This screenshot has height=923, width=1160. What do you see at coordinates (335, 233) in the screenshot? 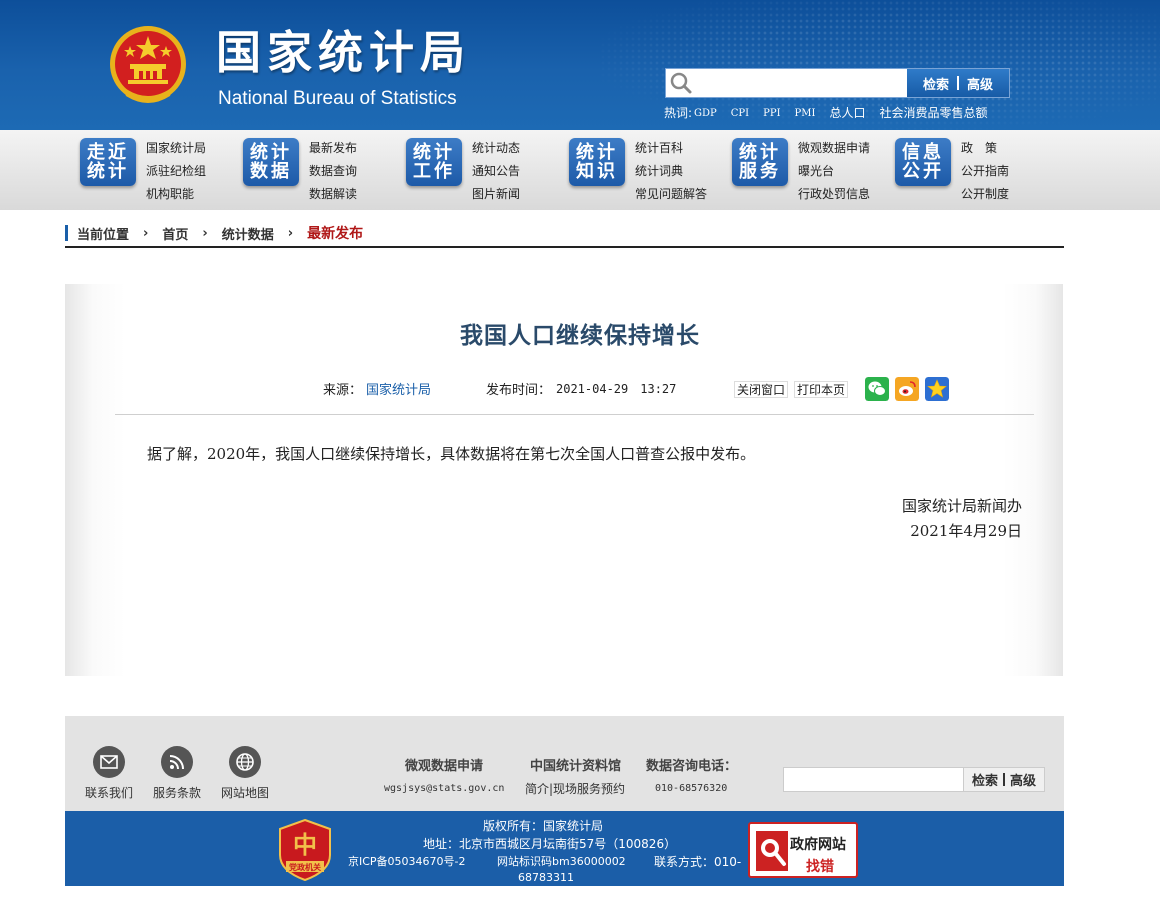
I see `breadcrumb-current: 最新发布` at bounding box center [335, 233].